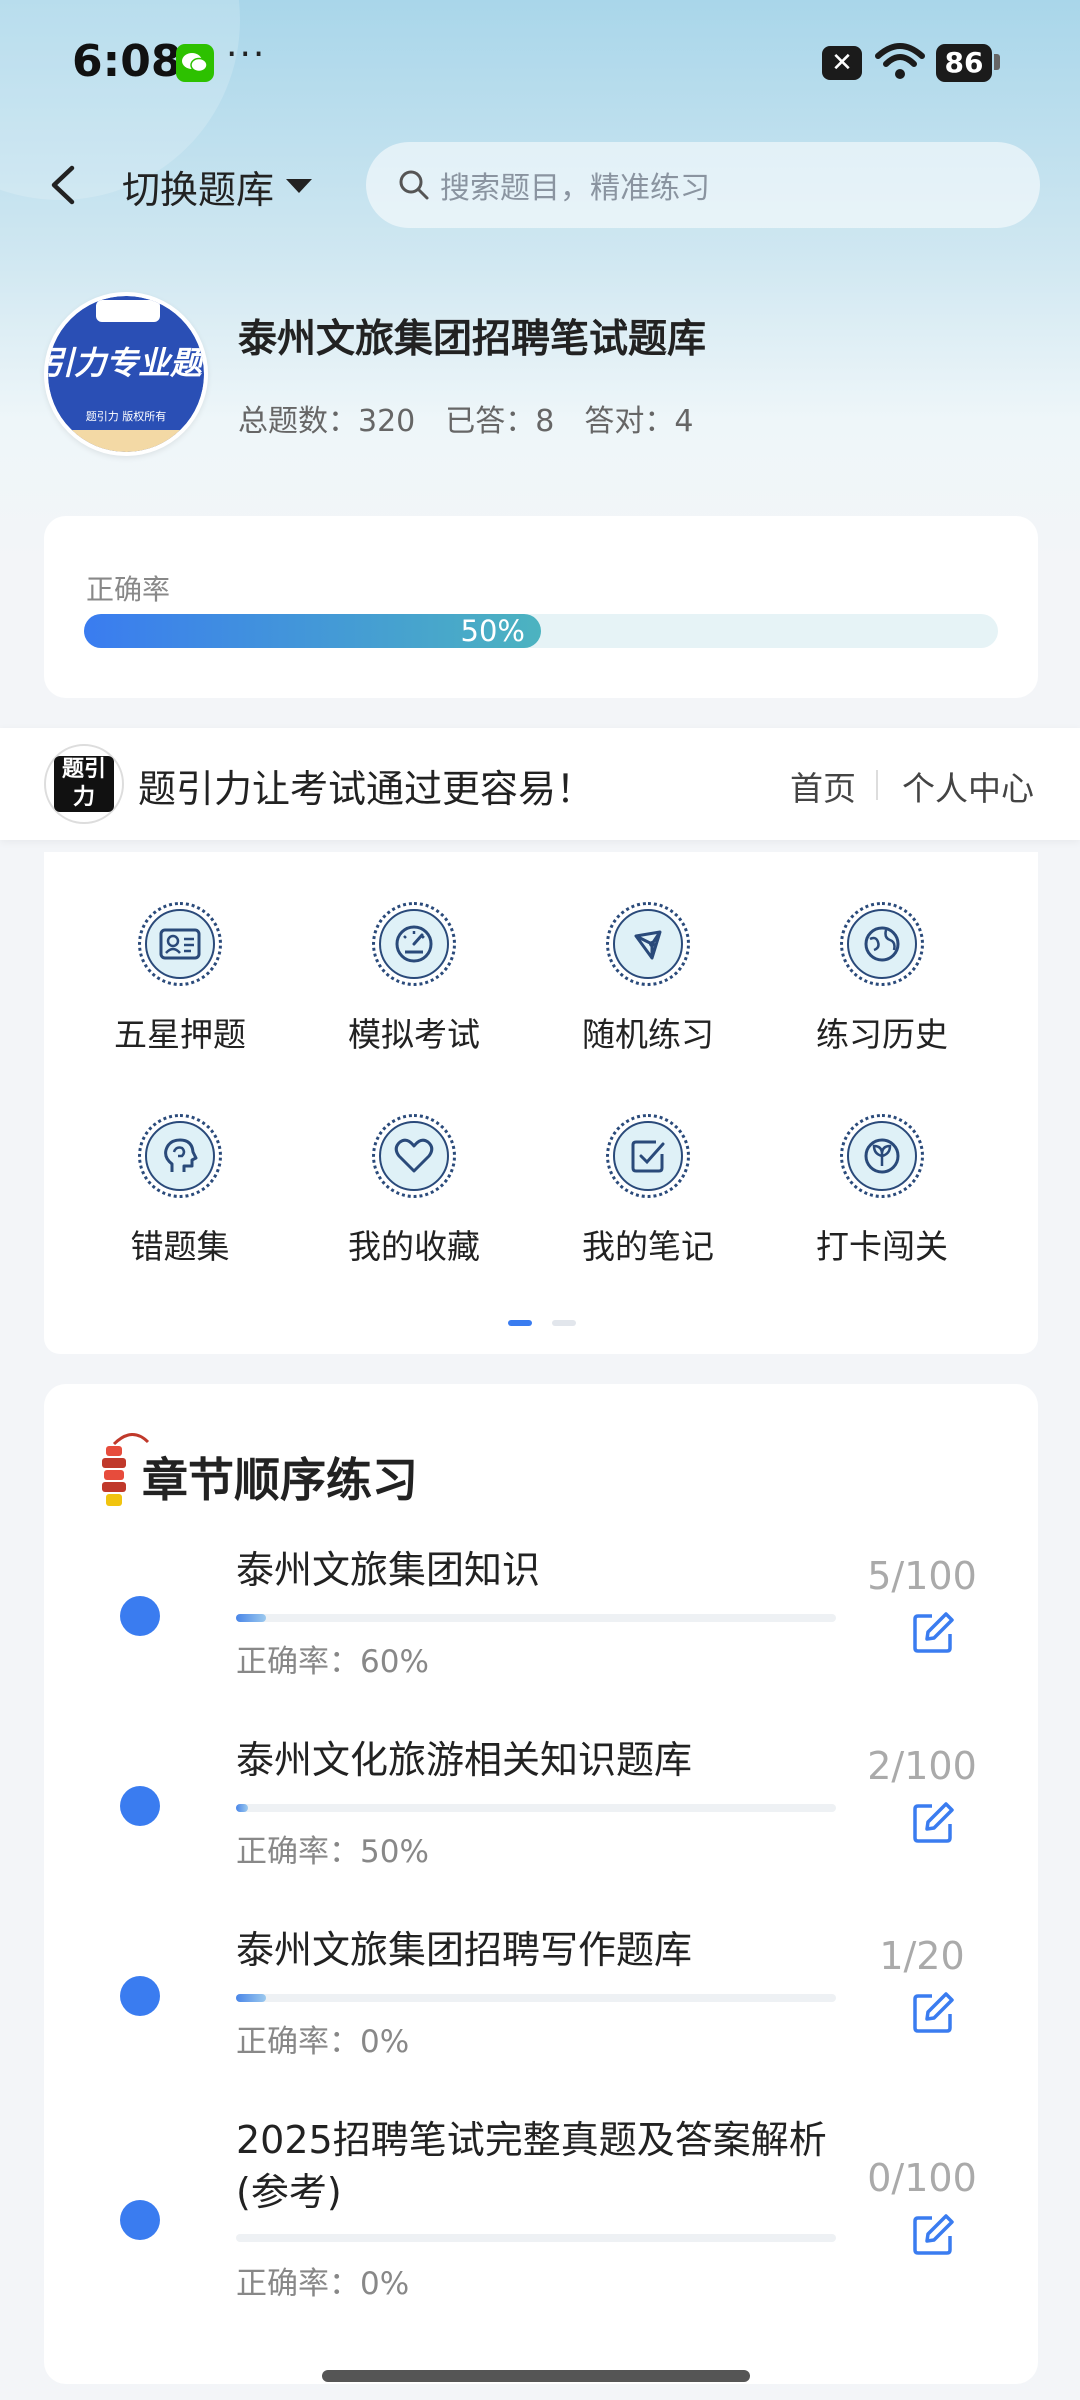 This screenshot has height=2400, width=1080. Describe the element at coordinates (180, 1194) in the screenshot. I see `feature-wrong-questions: 错题集` at that location.